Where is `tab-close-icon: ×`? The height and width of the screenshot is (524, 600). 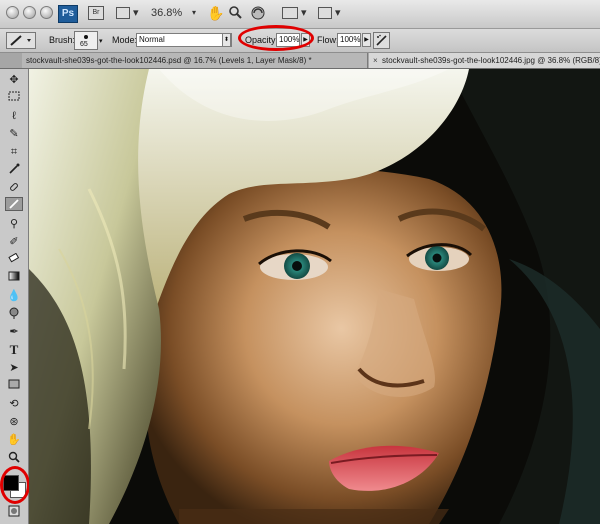 tab-close-icon: × is located at coordinates (377, 60).